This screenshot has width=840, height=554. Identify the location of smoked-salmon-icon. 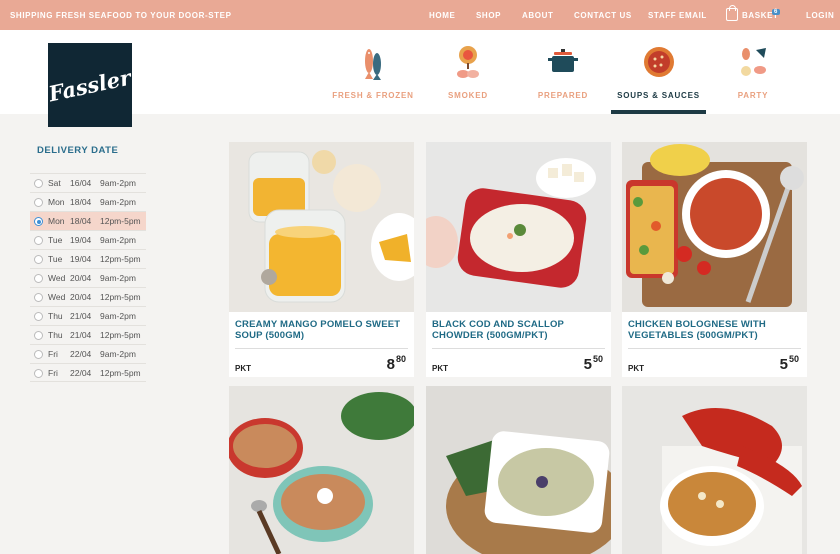
(468, 62).